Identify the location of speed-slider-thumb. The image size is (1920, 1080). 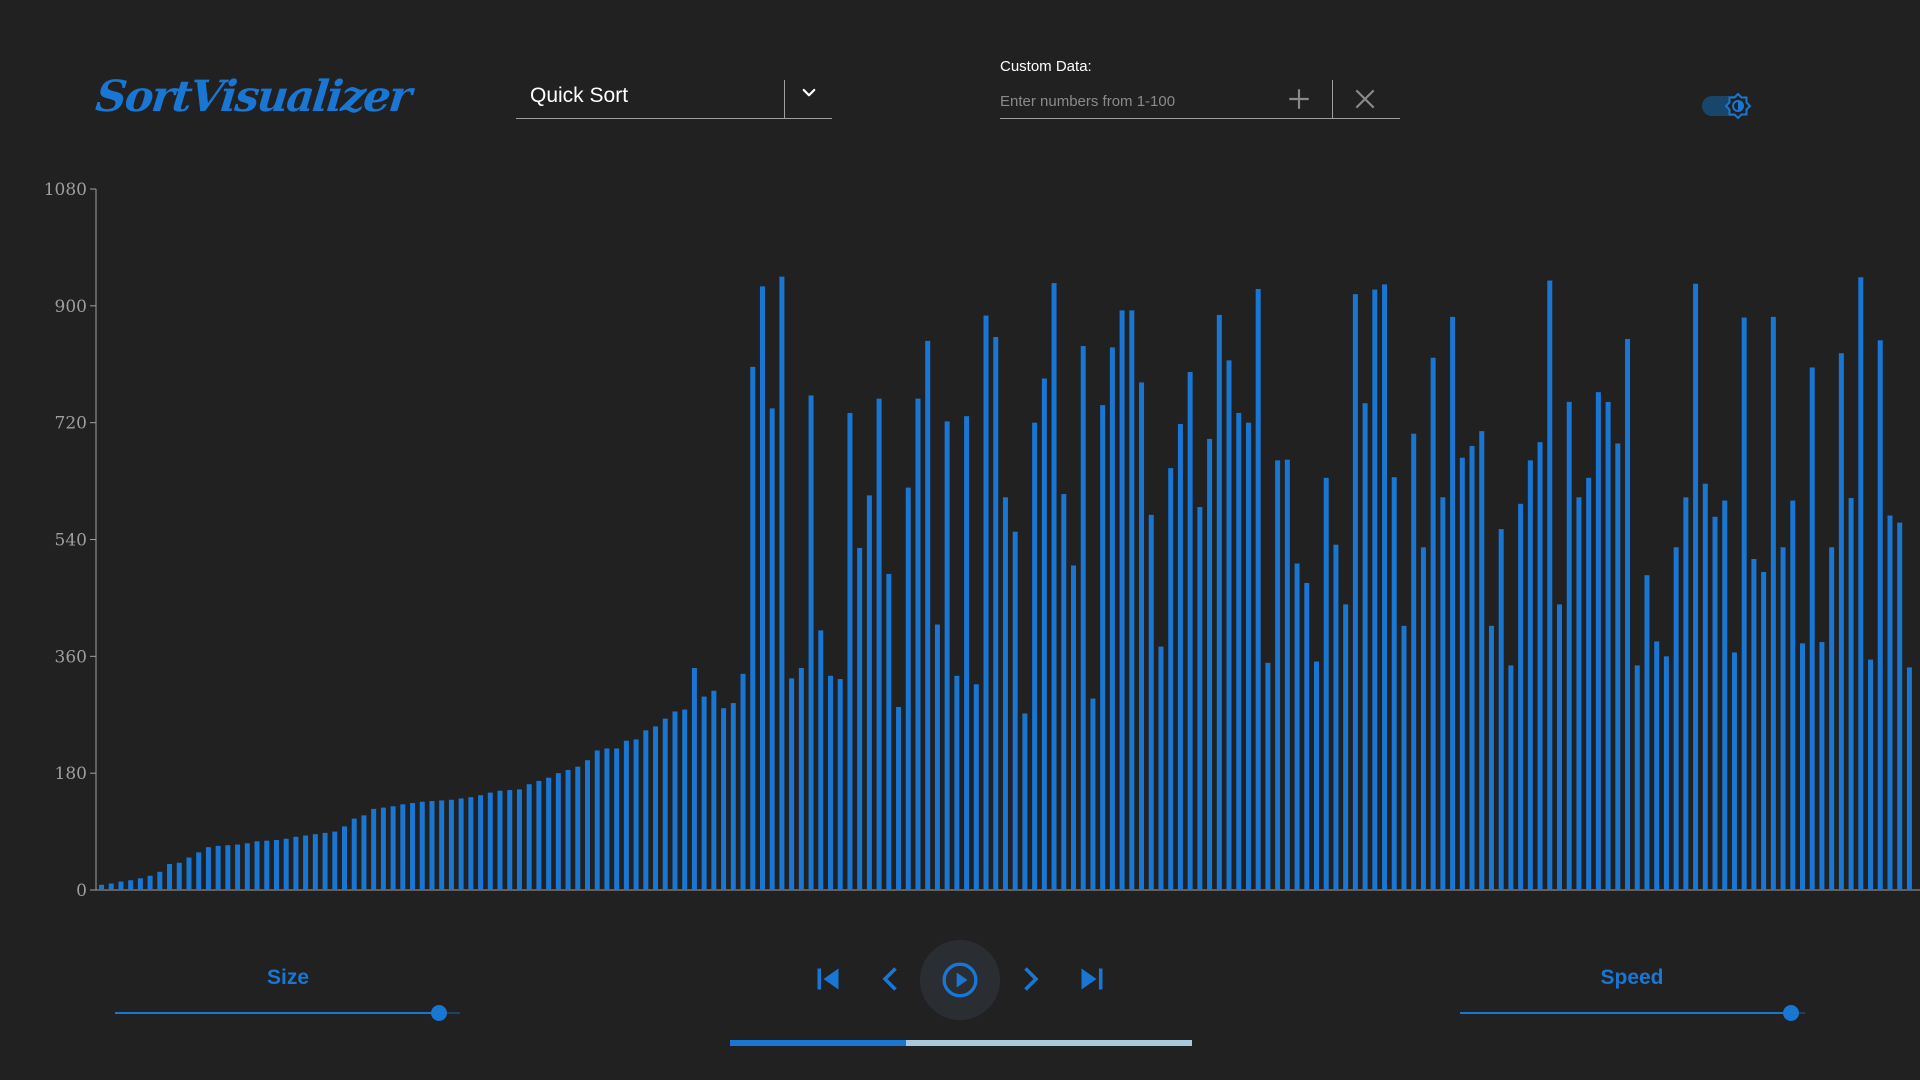
(1791, 1013).